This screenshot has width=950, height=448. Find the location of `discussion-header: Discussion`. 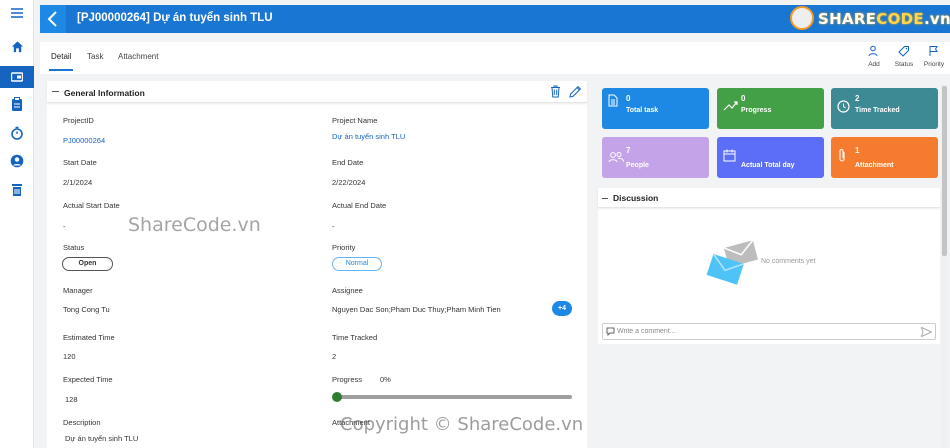

discussion-header: Discussion is located at coordinates (769, 198).